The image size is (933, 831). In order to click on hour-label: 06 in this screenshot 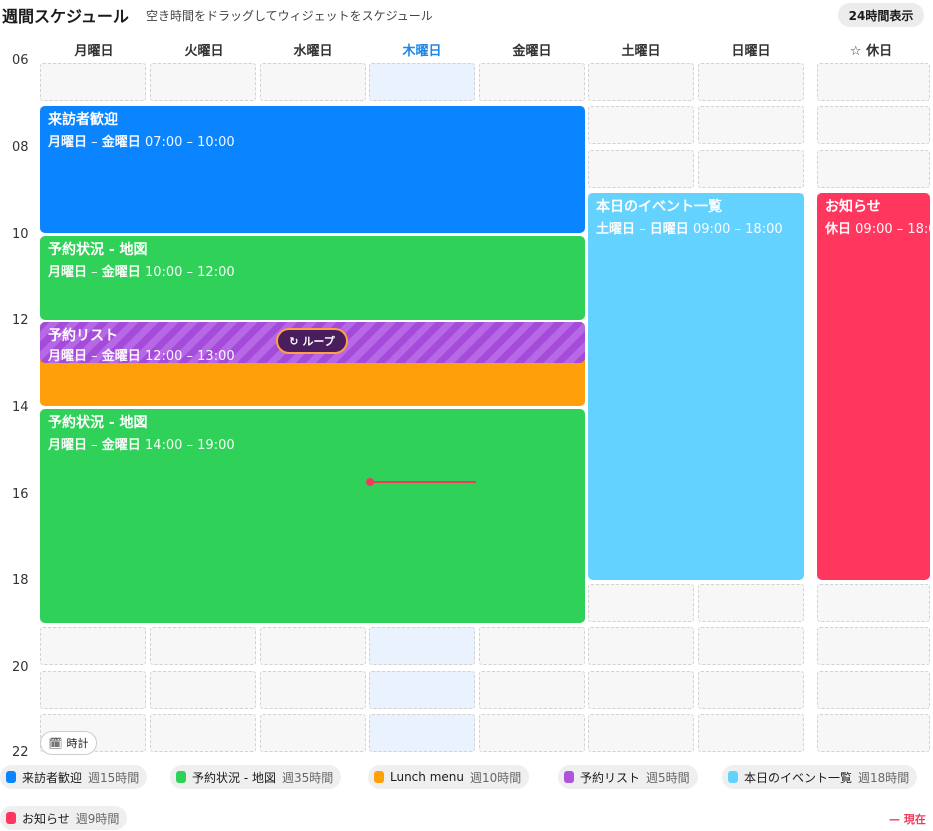, I will do `click(20, 60)`.